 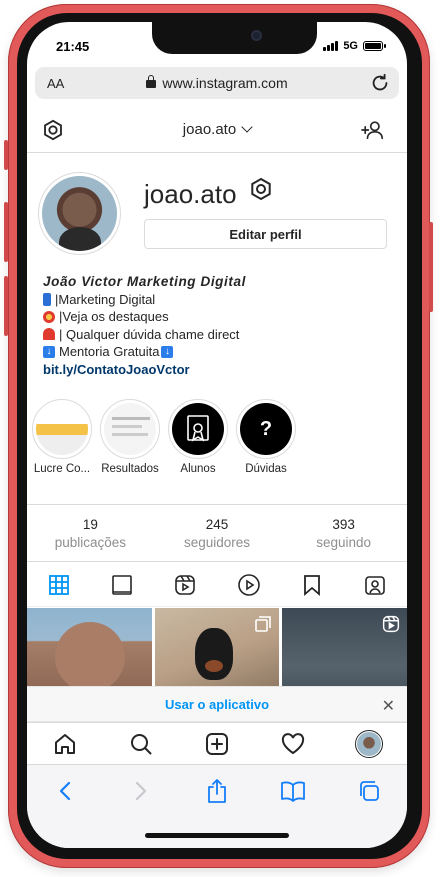 I want to click on ig-header: joao.ato, so click(x=217, y=130).